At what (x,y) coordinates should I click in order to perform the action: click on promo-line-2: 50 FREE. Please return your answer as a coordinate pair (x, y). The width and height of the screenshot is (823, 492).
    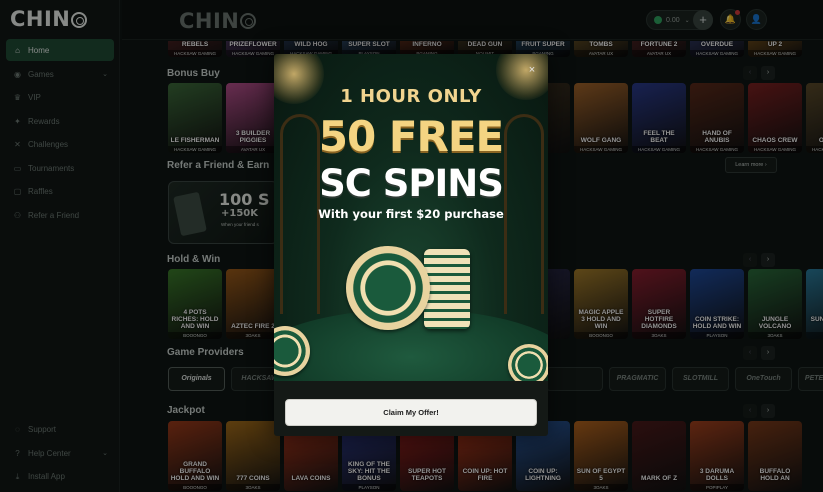
    Looking at the image, I should click on (411, 136).